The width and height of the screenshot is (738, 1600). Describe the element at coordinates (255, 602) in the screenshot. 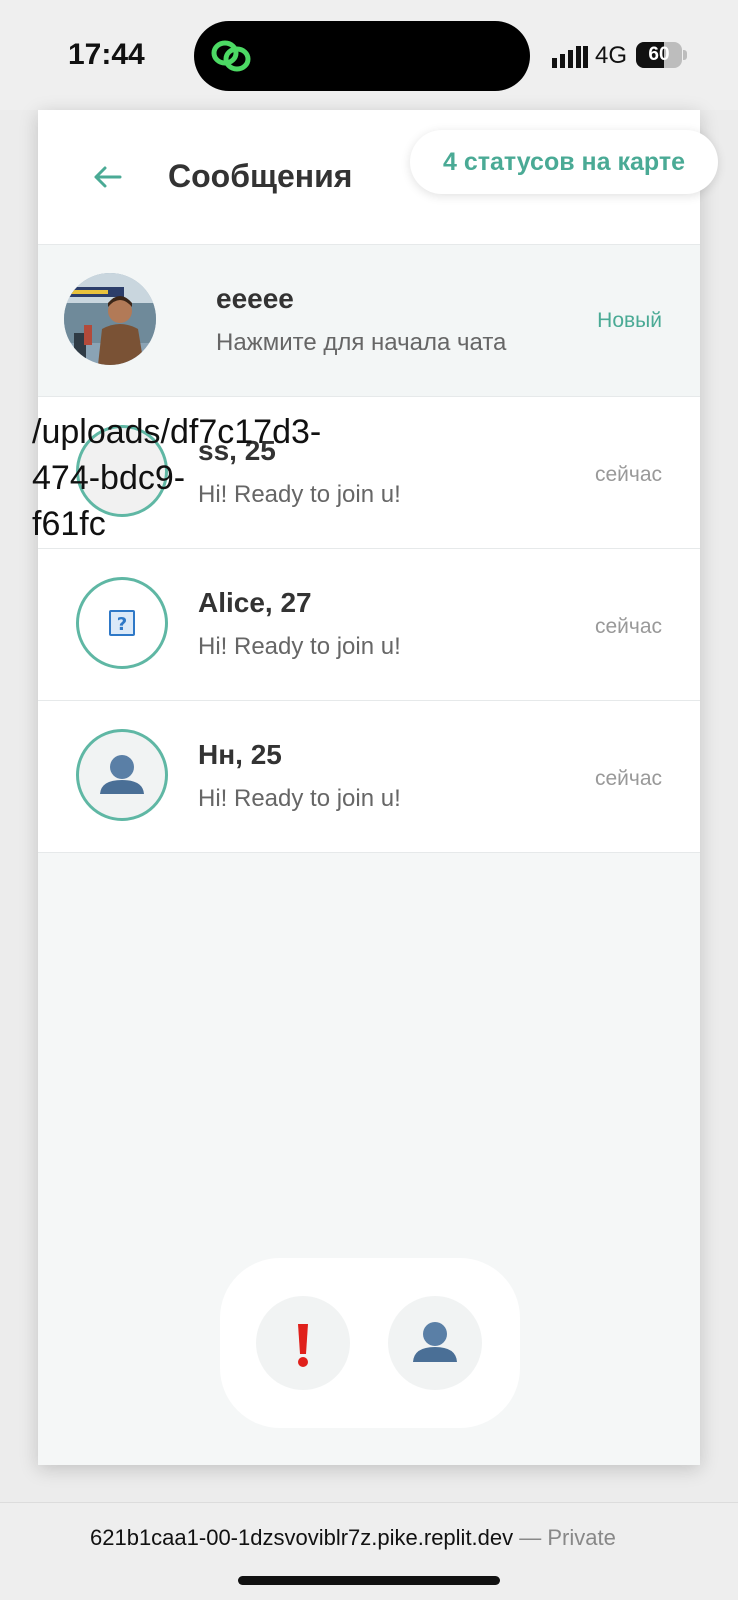

I see `chat-name: Alice, 27` at that location.